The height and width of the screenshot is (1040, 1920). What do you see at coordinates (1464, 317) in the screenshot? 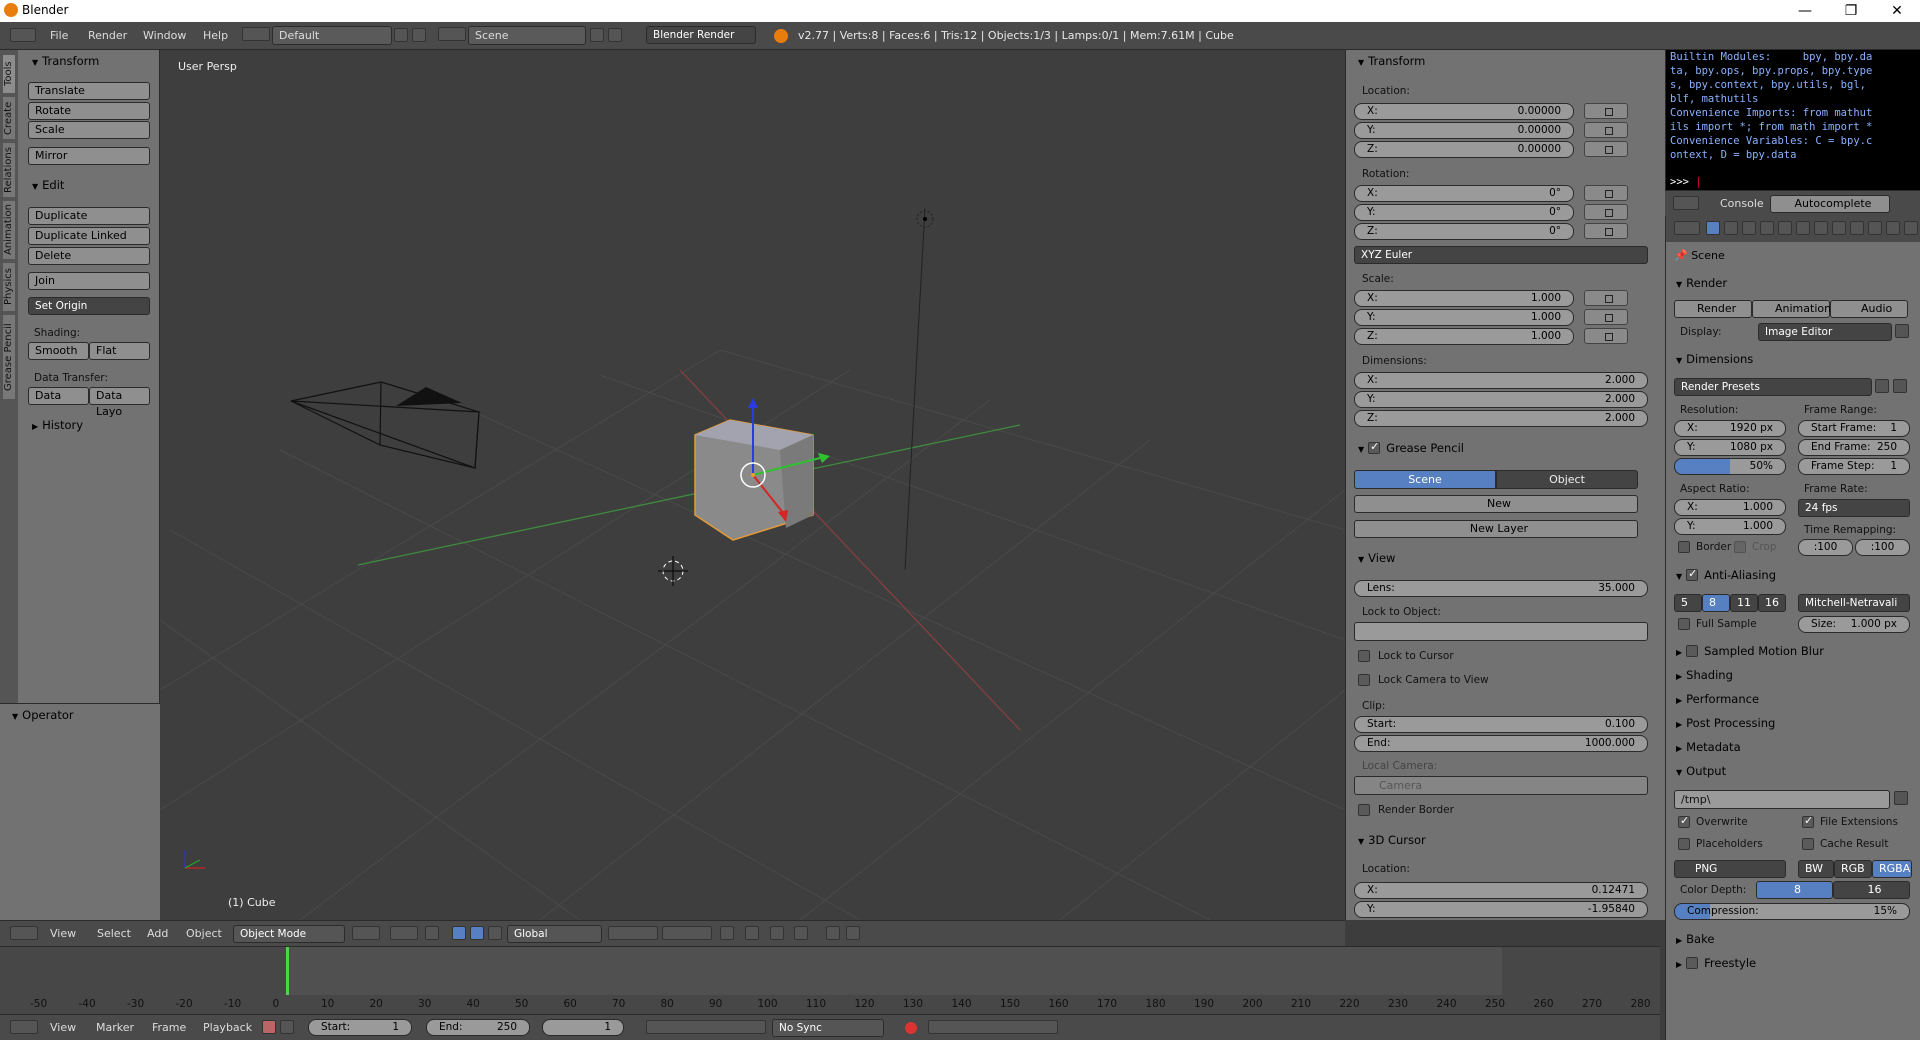
I see `scale-y-field: Y: 1.000` at bounding box center [1464, 317].